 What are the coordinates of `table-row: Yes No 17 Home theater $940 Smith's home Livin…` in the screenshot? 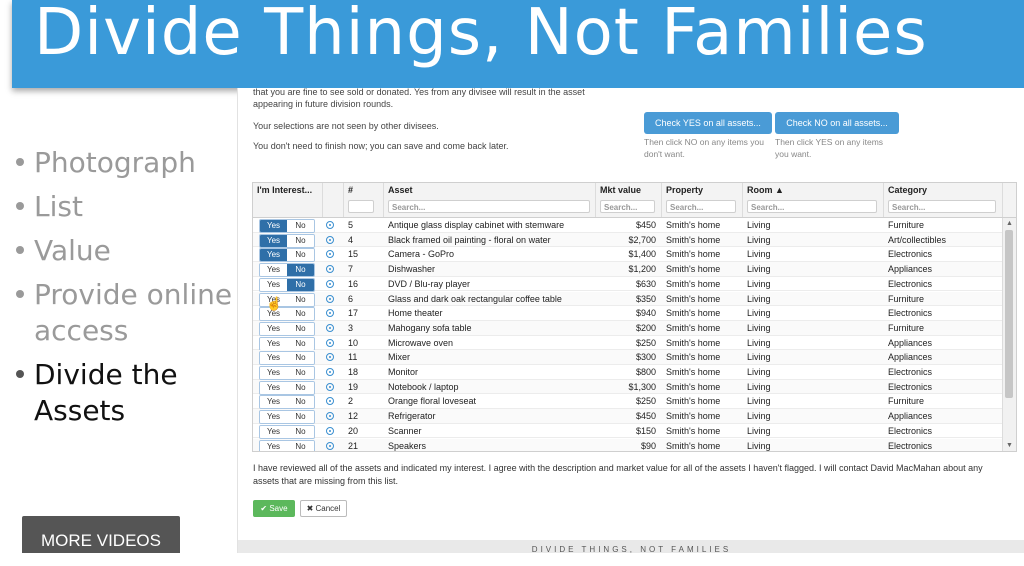 It's located at (627, 314).